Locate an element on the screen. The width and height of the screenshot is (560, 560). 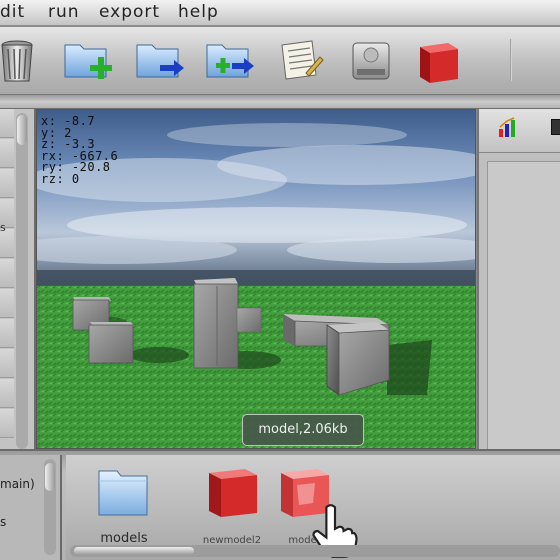
move-to-folder-icon is located at coordinates (160, 61).